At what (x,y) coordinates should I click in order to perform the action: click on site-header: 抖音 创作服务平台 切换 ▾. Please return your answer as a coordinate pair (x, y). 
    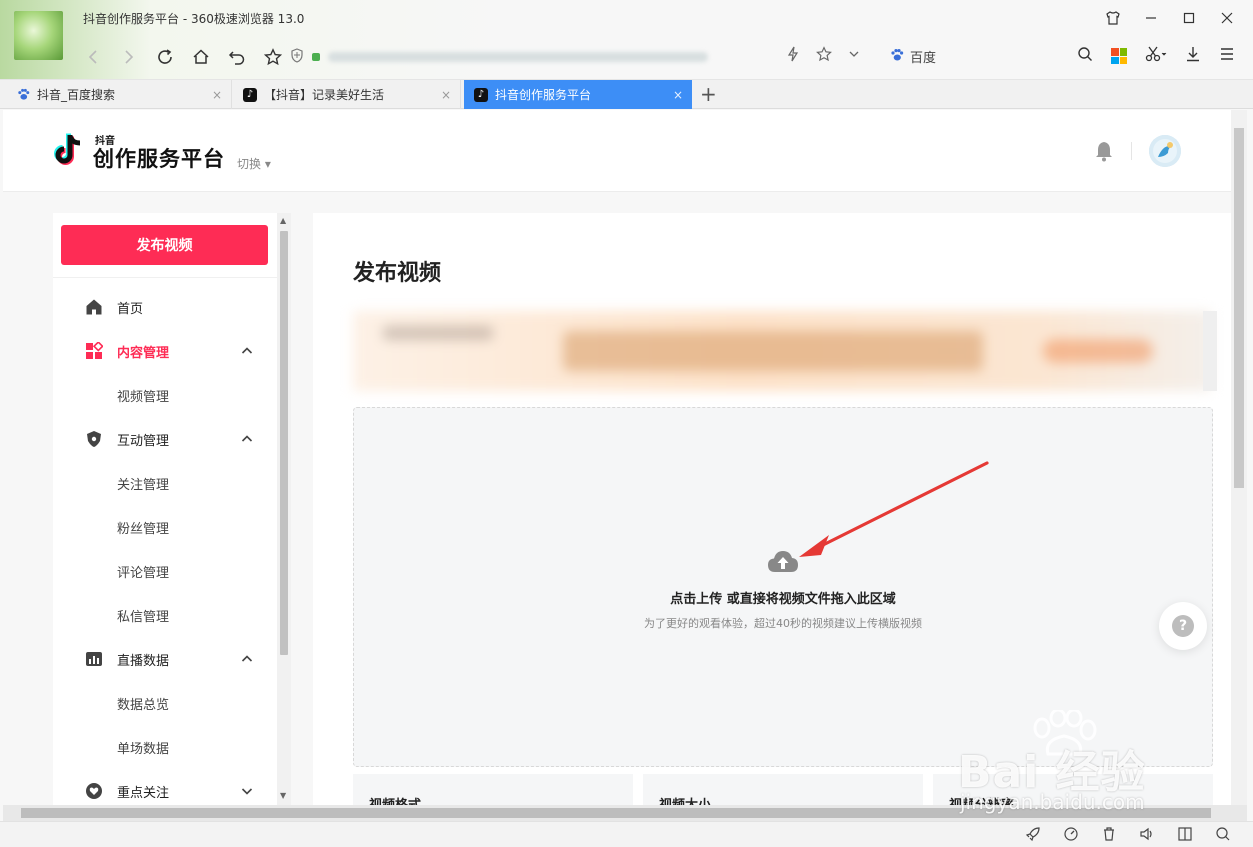
    Looking at the image, I should click on (617, 151).